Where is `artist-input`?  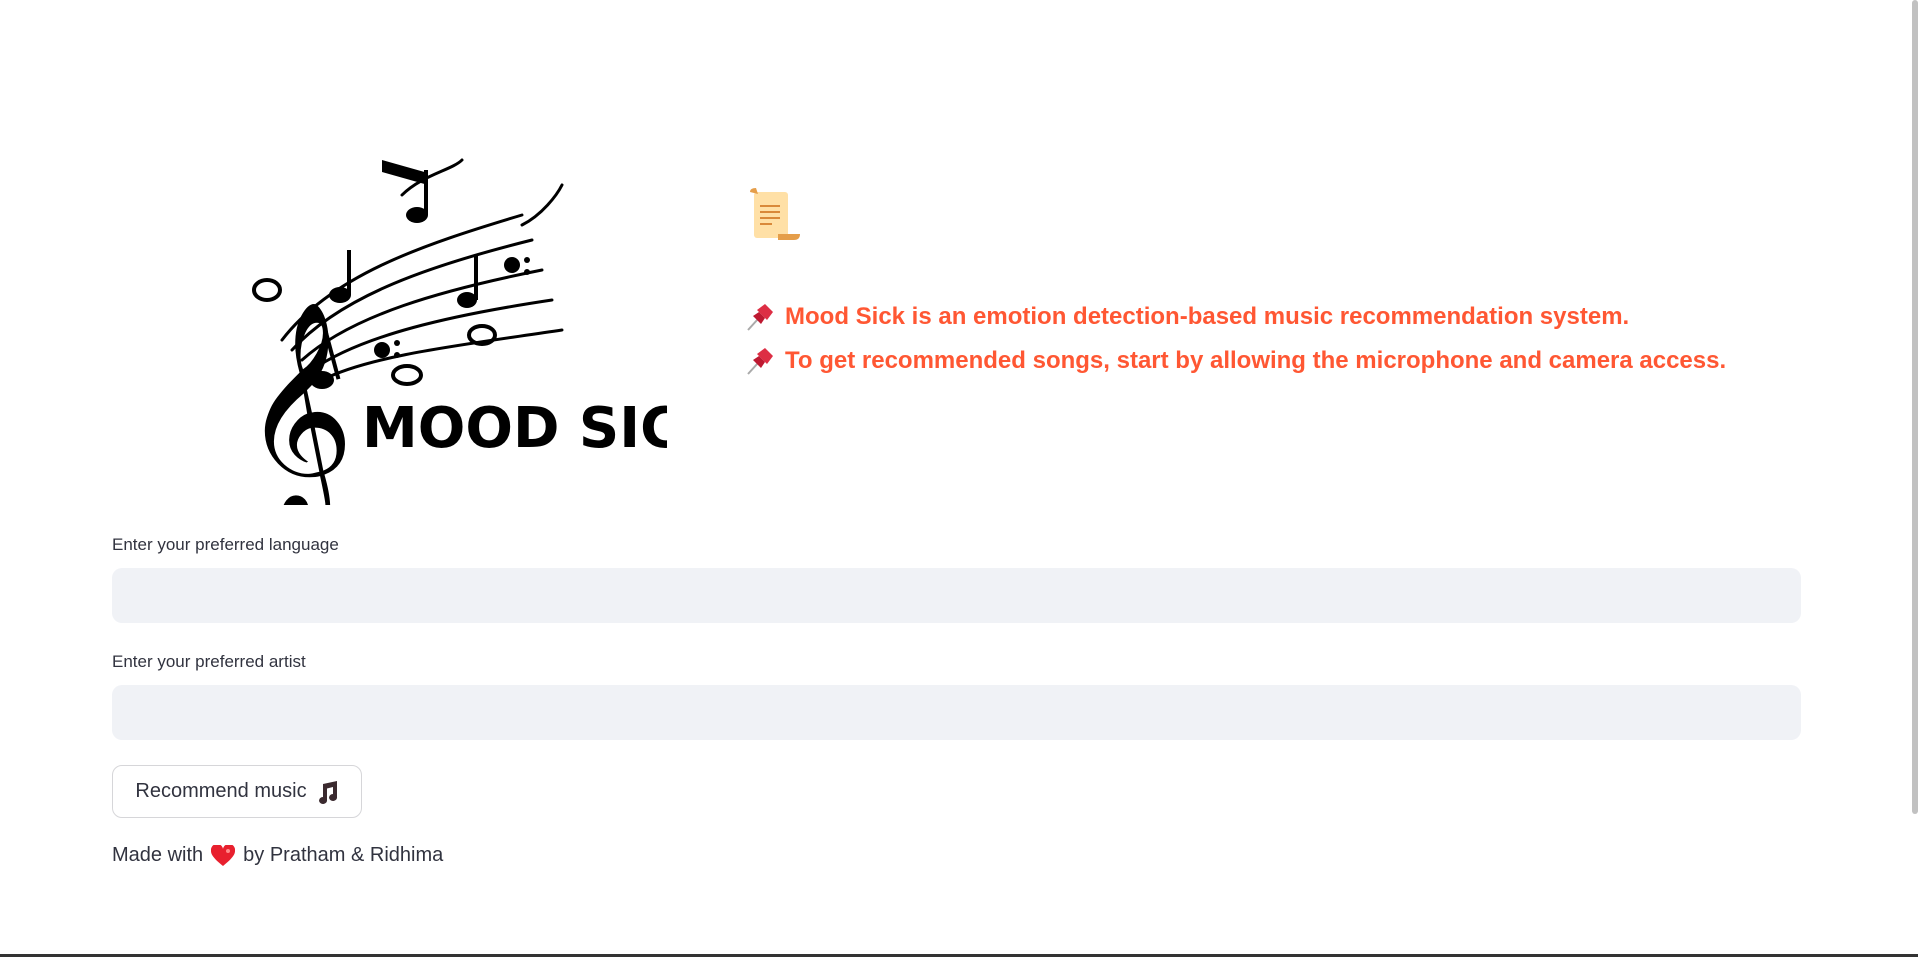 artist-input is located at coordinates (956, 712).